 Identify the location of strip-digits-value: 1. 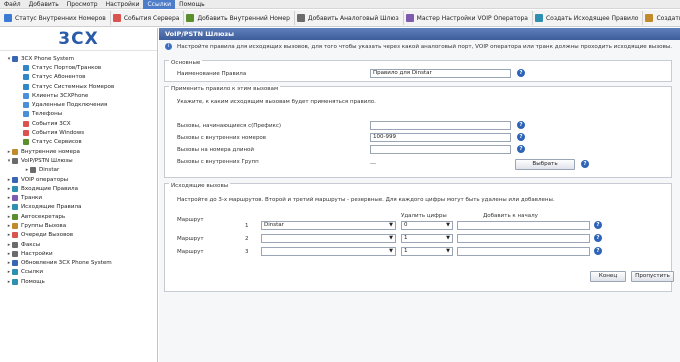
(406, 251).